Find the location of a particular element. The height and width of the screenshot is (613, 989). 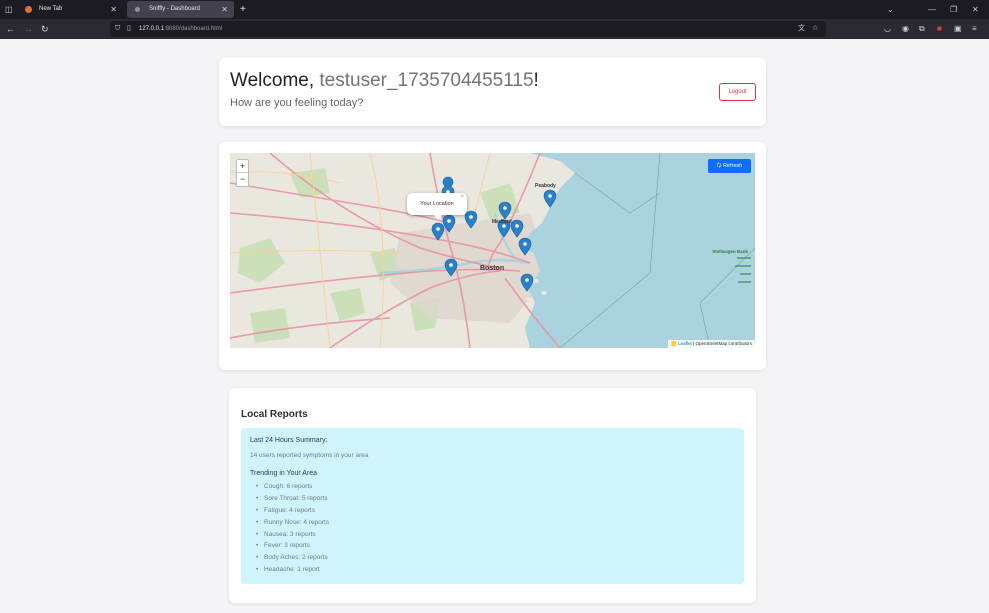

url-text: 127.0.0.1:8080/dashboard.html is located at coordinates (180, 29).